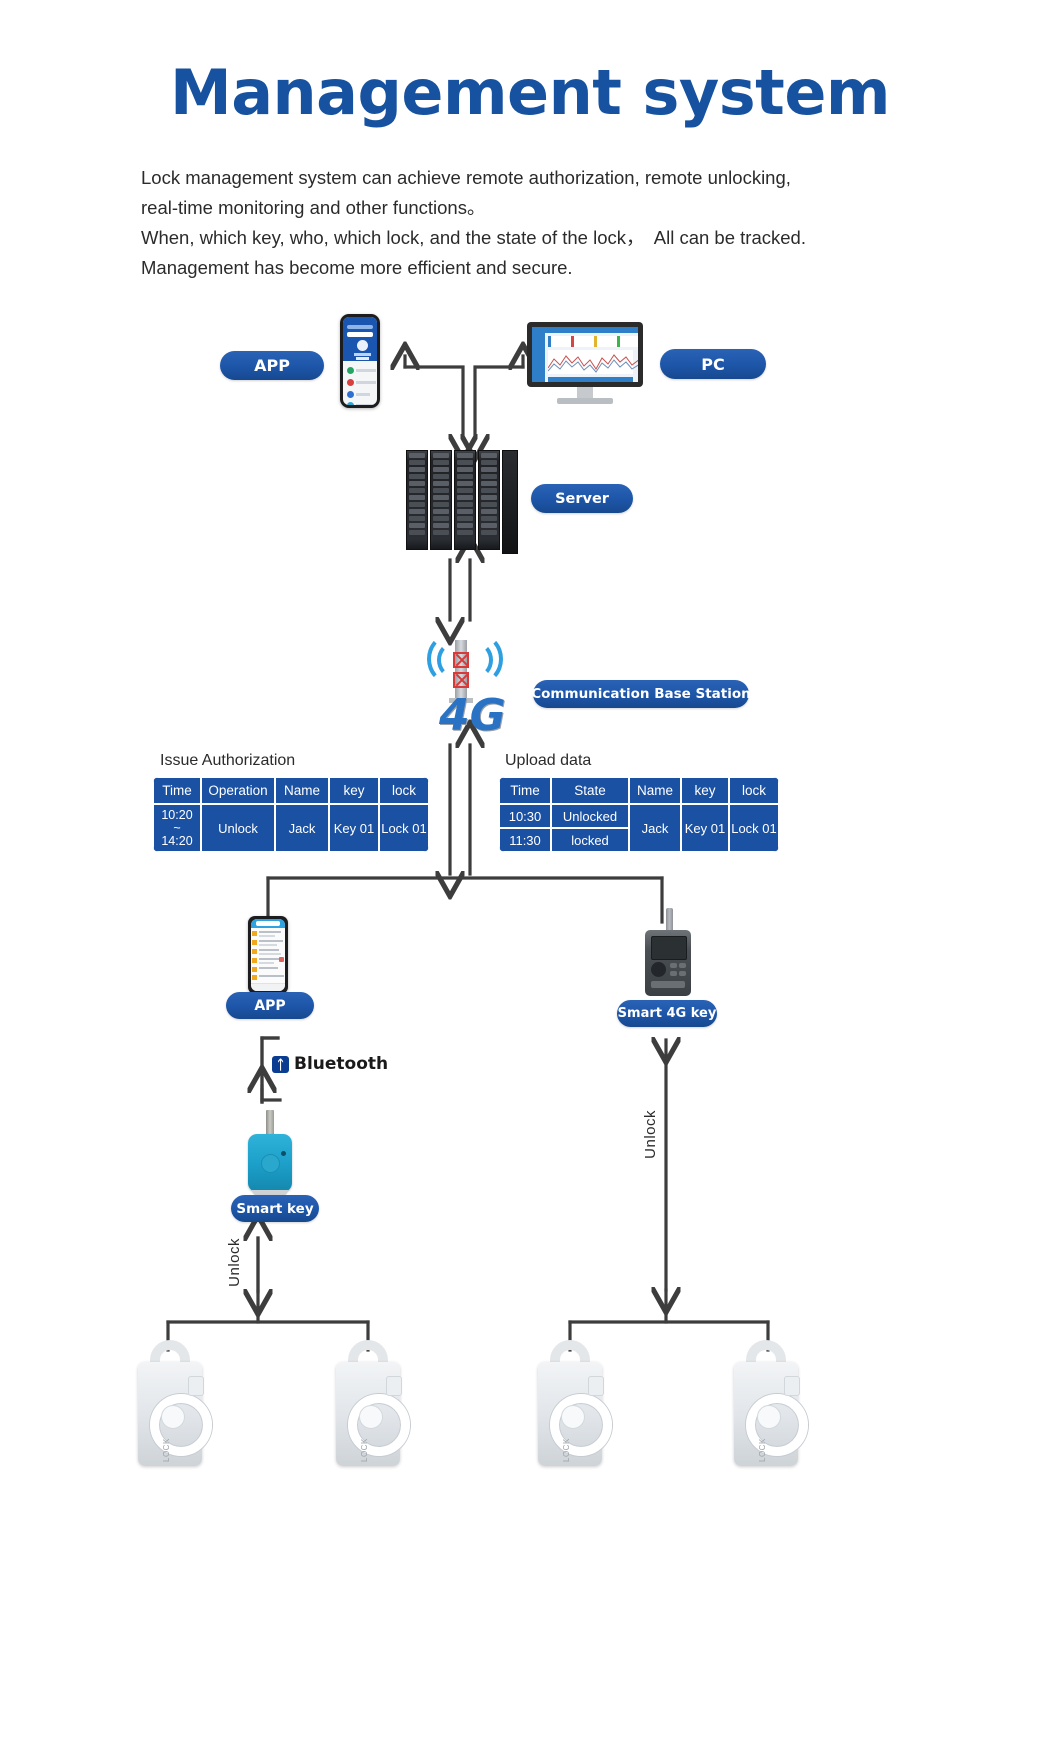 This screenshot has height=1752, width=1060. What do you see at coordinates (525, 840) in the screenshot?
I see `cell-time: 11:30` at bounding box center [525, 840].